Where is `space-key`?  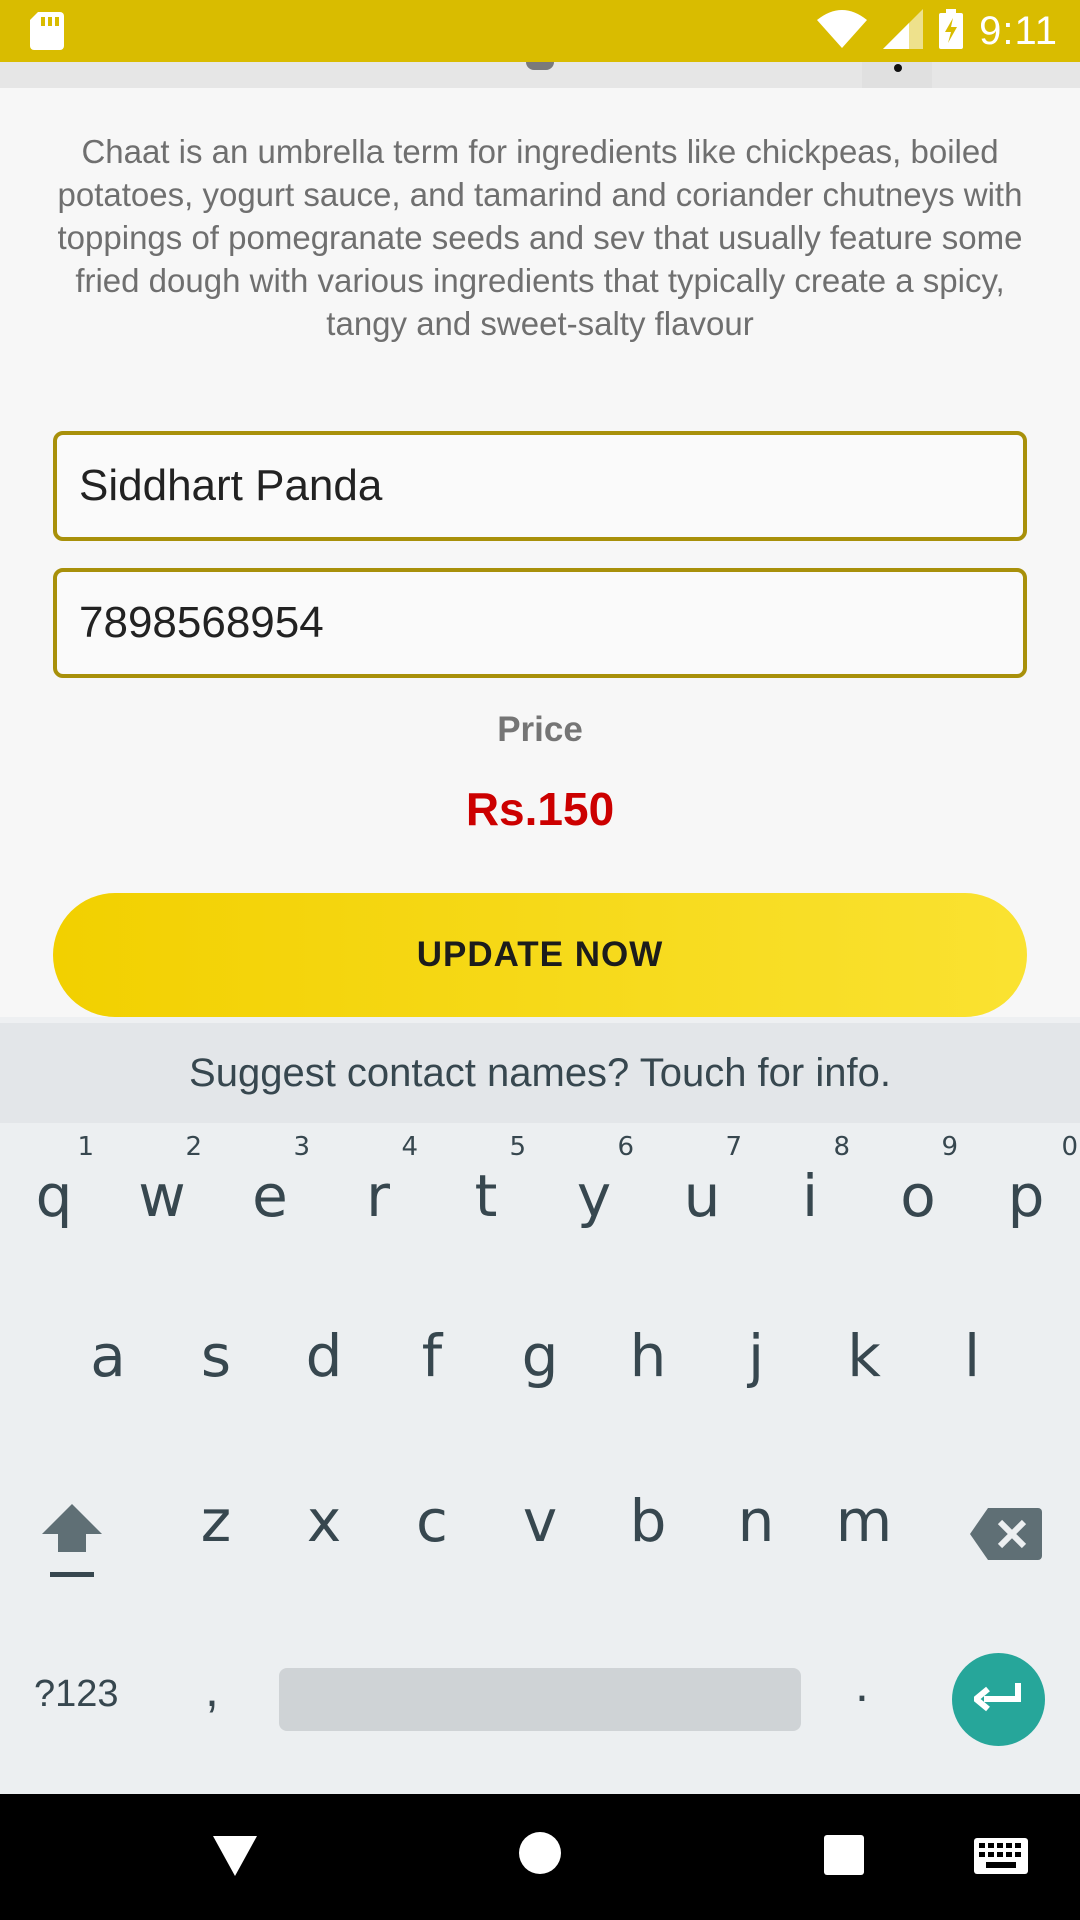
space-key is located at coordinates (540, 1699).